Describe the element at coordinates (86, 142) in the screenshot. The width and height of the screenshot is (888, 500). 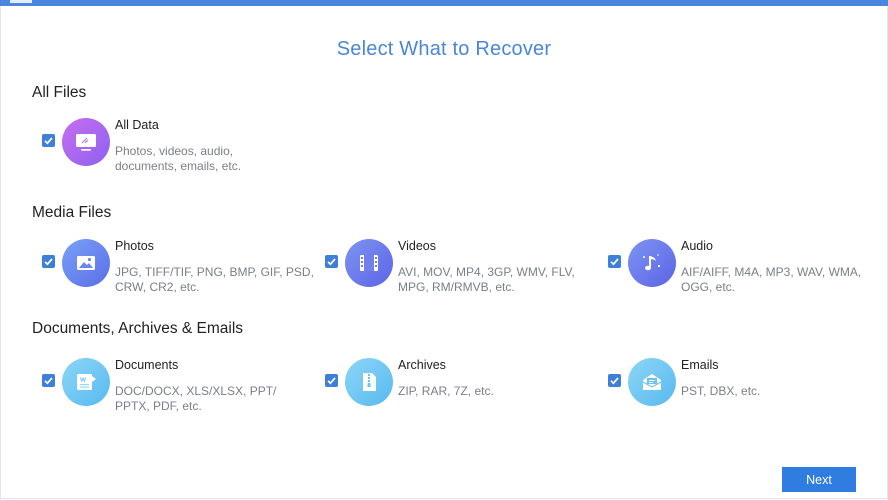
I see `monitor-icon` at that location.